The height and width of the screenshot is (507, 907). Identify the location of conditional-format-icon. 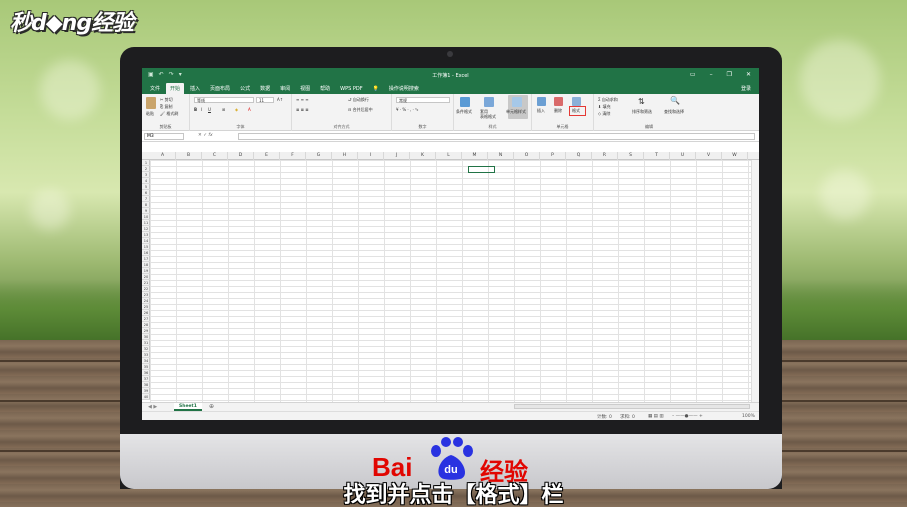
(465, 102).